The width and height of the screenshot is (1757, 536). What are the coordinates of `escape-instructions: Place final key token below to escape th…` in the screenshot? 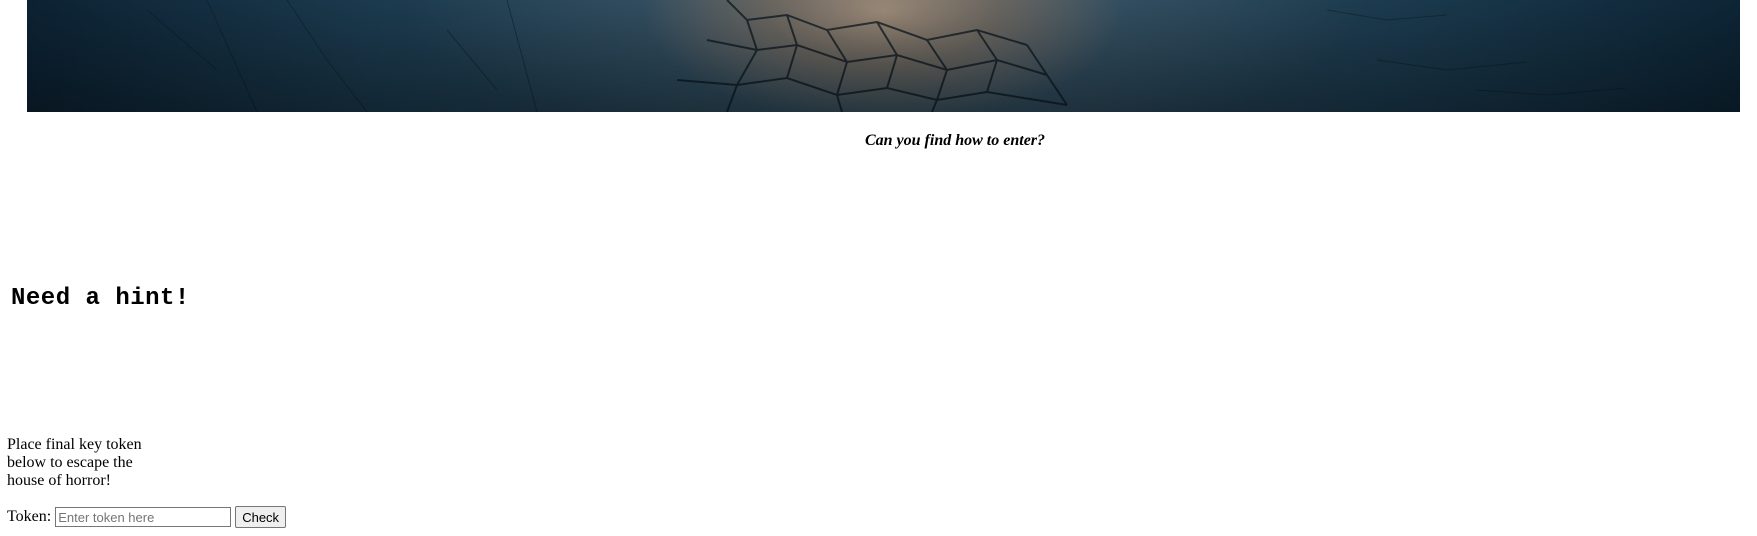 It's located at (74, 462).